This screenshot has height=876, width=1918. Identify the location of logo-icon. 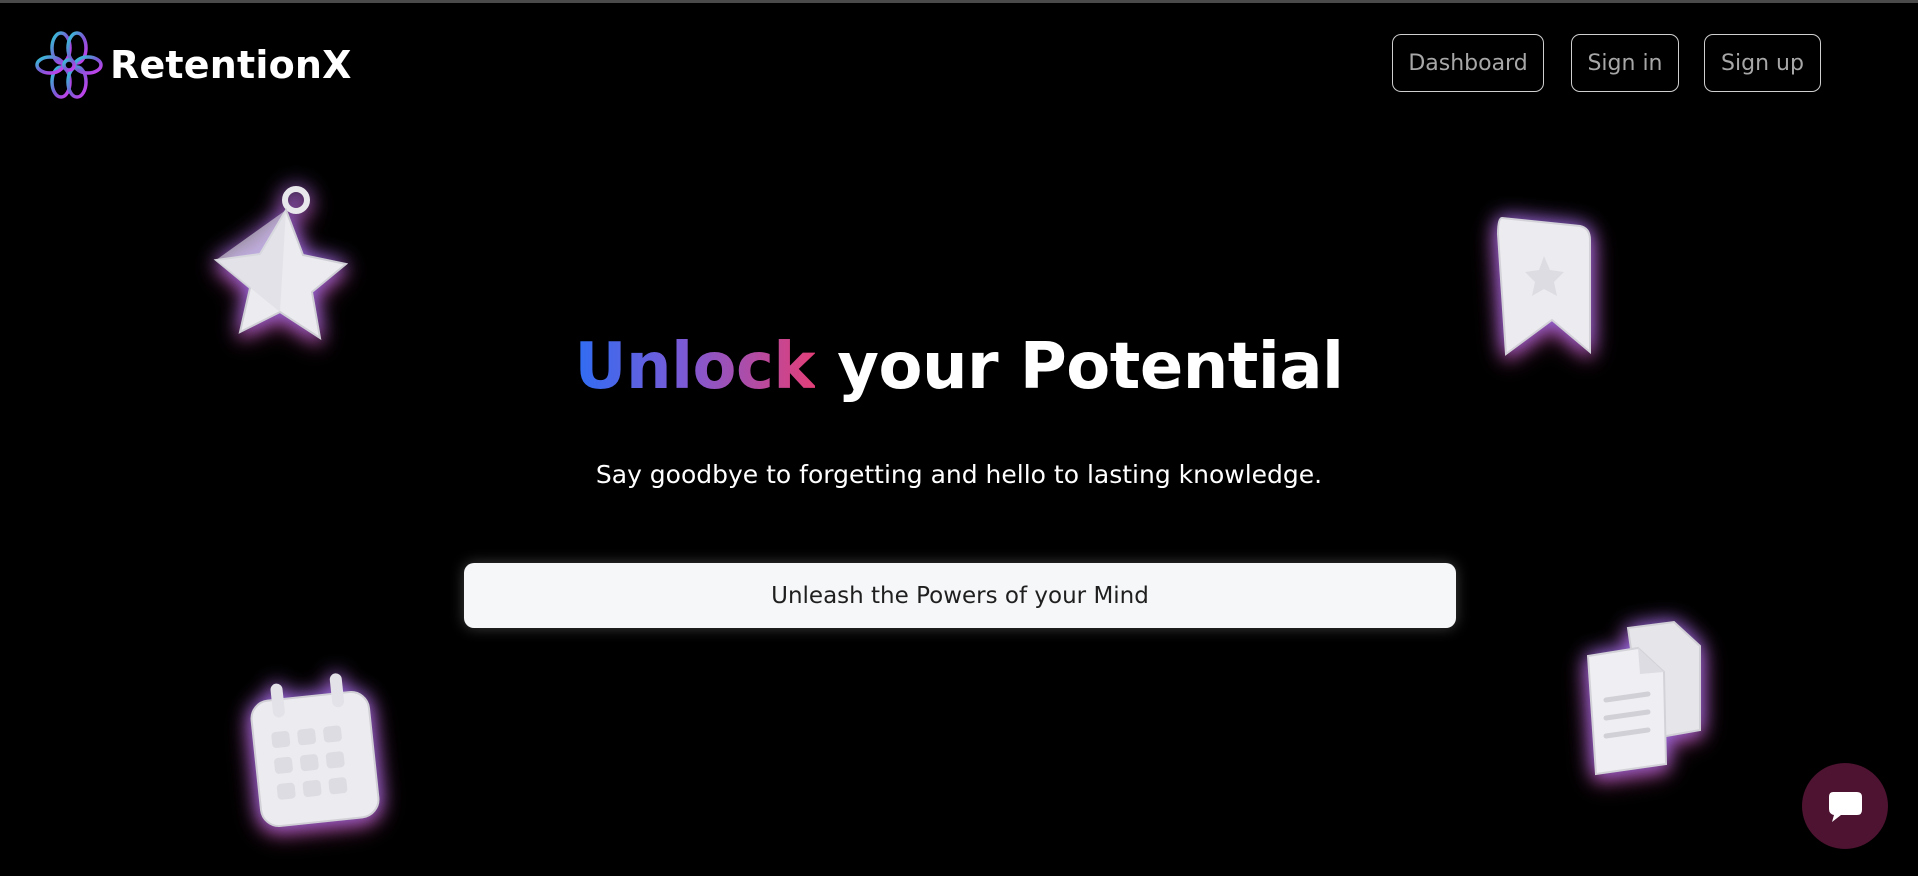
(69, 65).